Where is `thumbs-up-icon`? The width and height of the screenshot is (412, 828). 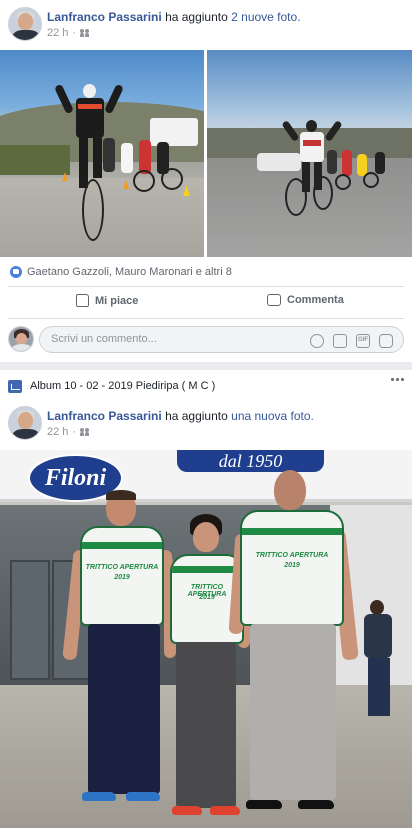
thumbs-up-icon is located at coordinates (82, 300).